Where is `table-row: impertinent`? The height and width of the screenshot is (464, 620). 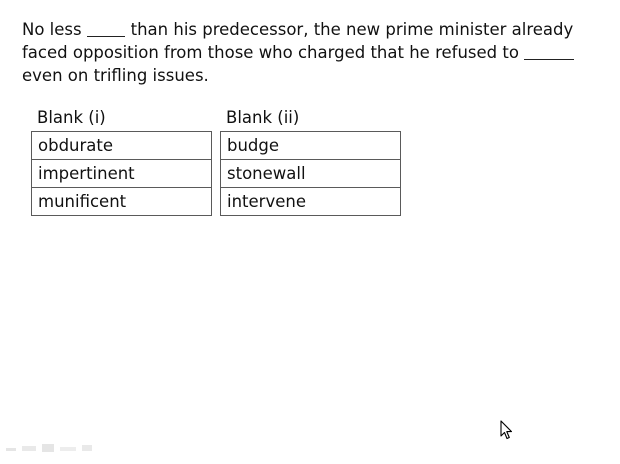
table-row: impertinent is located at coordinates (121, 173).